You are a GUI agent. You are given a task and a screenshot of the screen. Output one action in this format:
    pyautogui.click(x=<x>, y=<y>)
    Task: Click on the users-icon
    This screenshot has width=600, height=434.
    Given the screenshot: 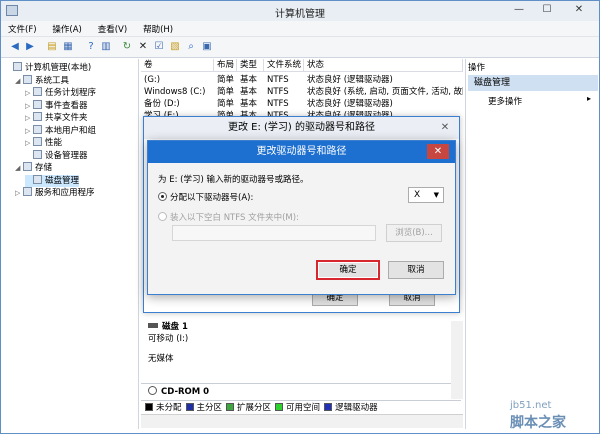 What is the action you would take?
    pyautogui.click(x=37, y=129)
    